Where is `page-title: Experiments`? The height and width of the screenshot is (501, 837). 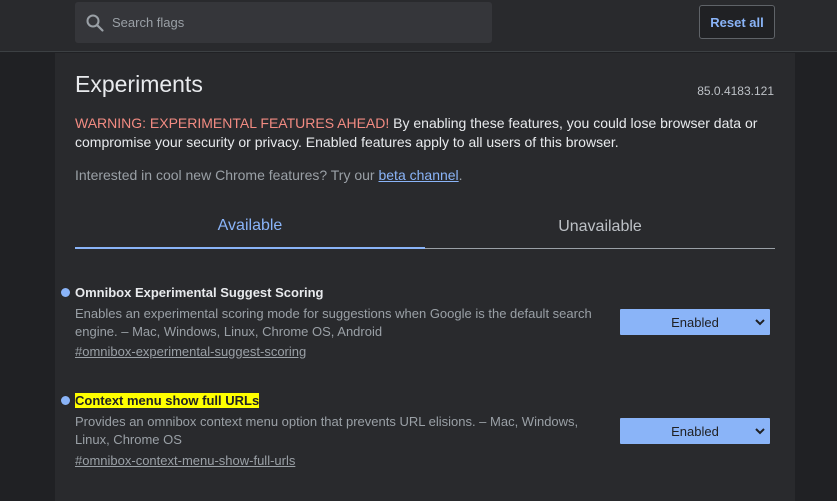
page-title: Experiments is located at coordinates (139, 84).